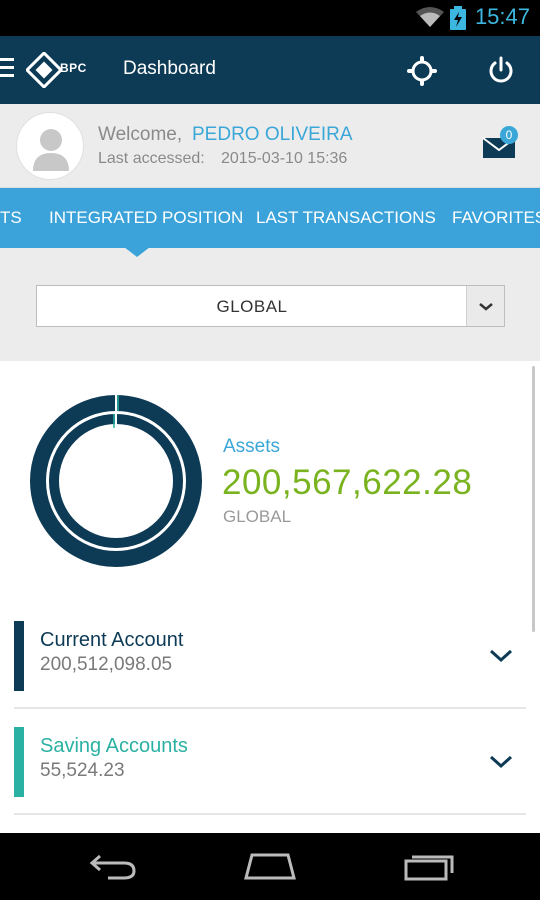 The height and width of the screenshot is (900, 540). I want to click on menu-icon, so click(8, 69).